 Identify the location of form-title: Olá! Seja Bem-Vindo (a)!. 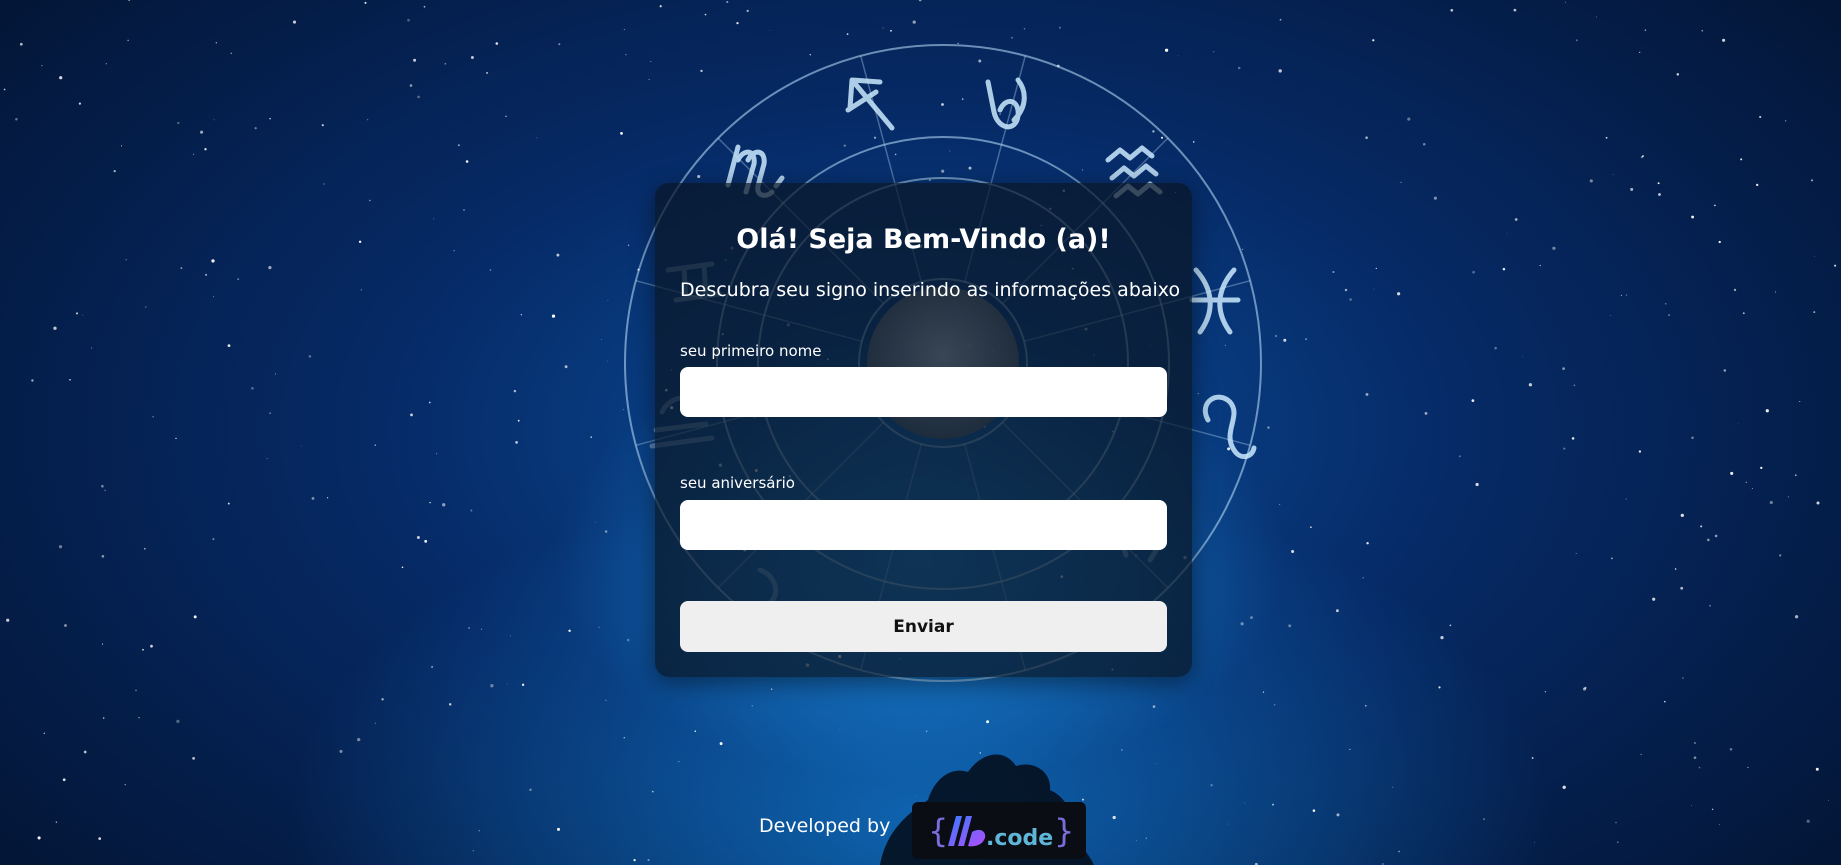
(923, 239).